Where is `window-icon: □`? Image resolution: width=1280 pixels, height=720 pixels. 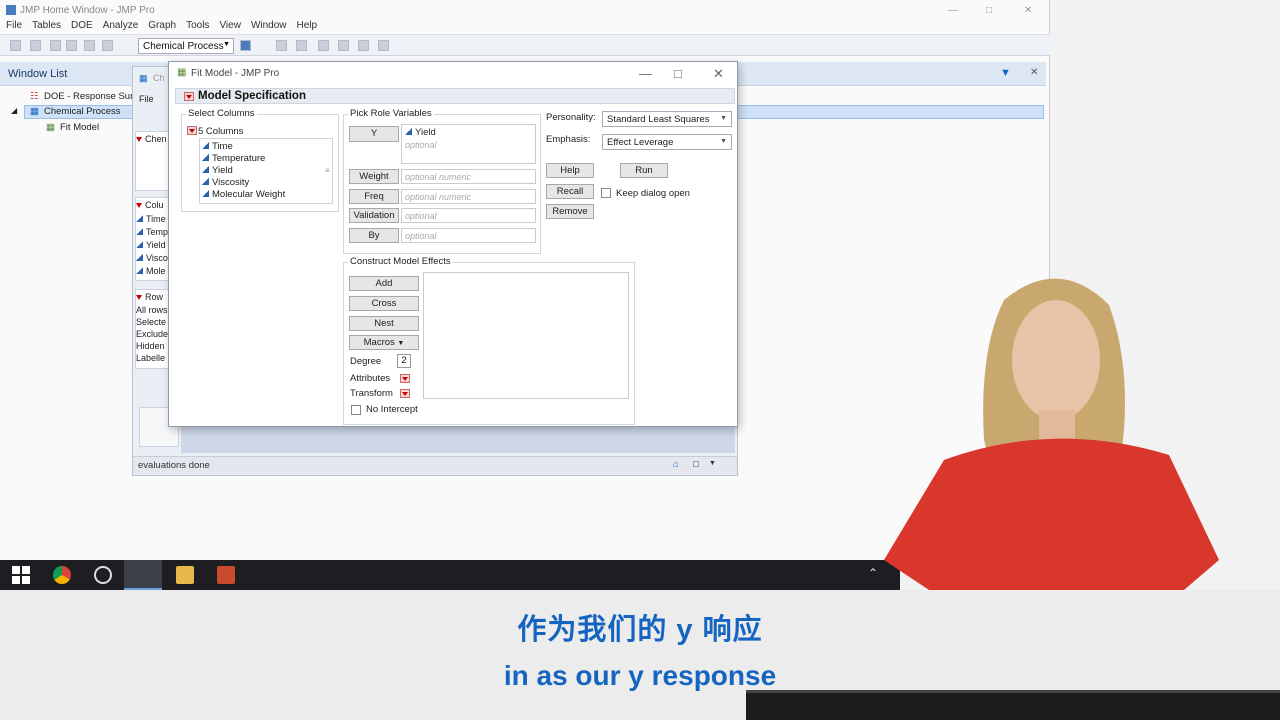 window-icon: □ is located at coordinates (696, 464).